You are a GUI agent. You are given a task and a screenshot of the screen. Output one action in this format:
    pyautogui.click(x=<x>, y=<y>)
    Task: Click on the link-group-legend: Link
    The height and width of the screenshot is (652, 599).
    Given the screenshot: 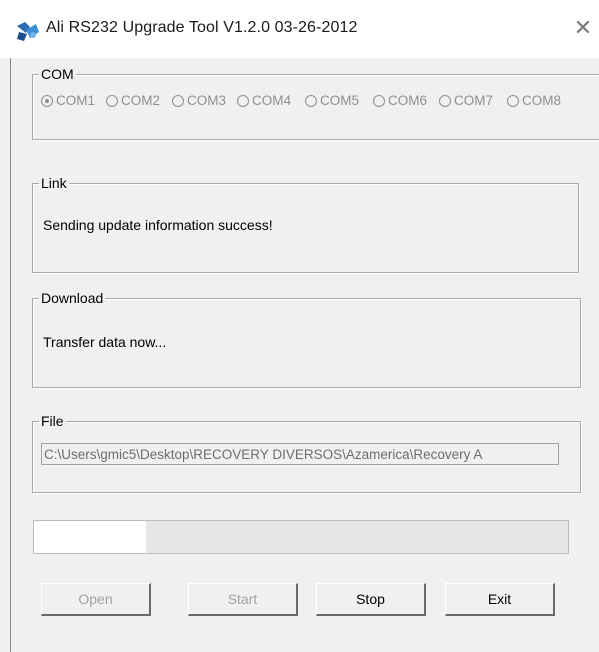 What is the action you would take?
    pyautogui.click(x=54, y=183)
    